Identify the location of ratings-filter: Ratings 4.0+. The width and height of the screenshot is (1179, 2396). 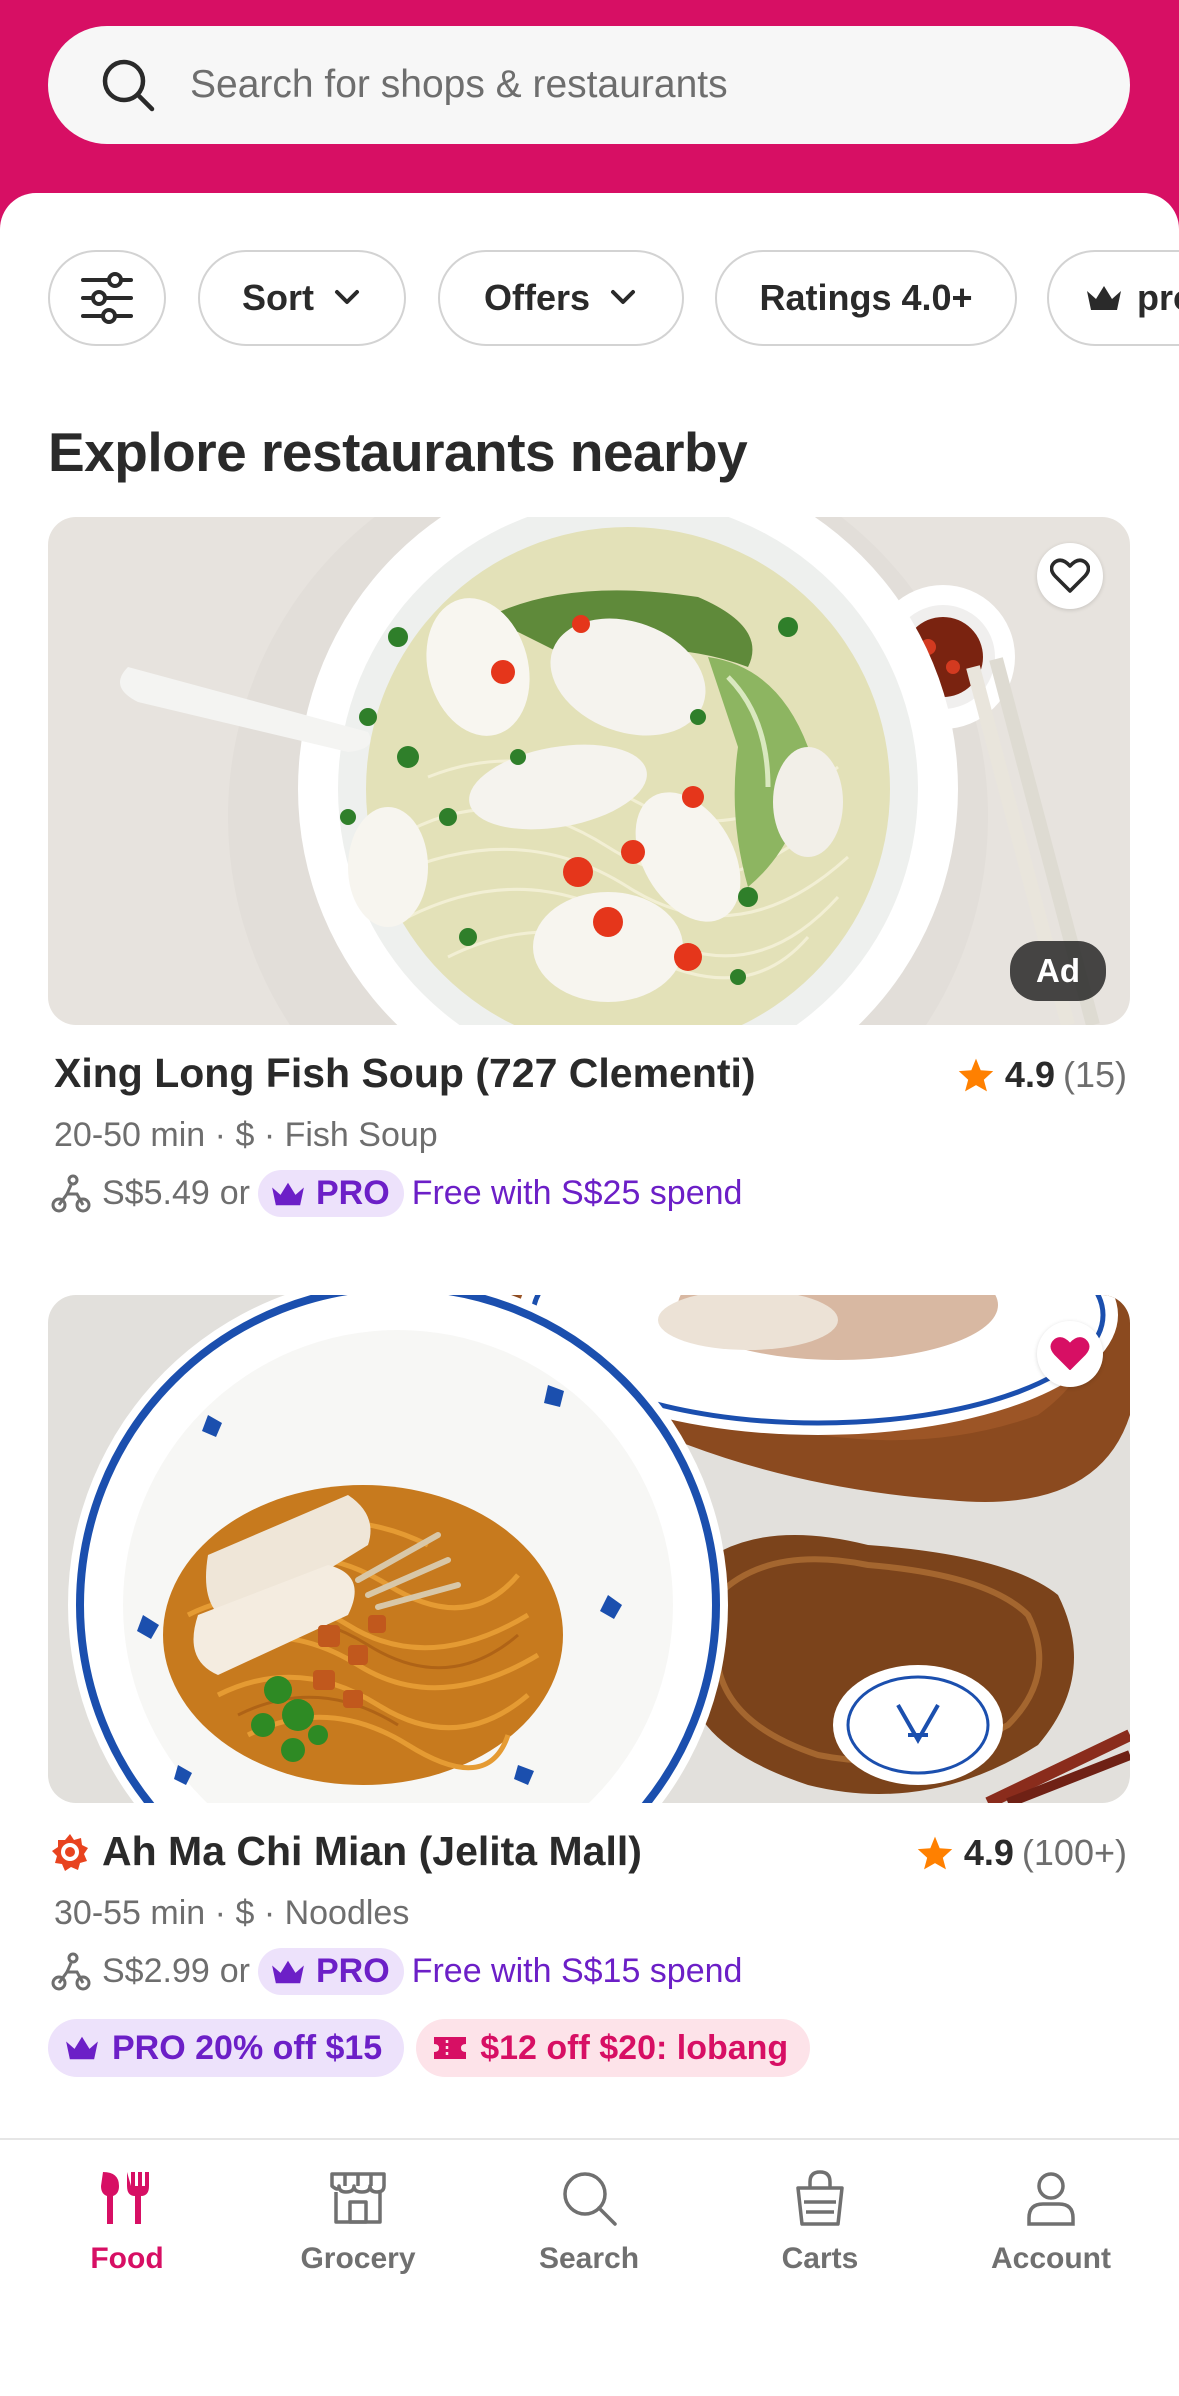
(866, 298).